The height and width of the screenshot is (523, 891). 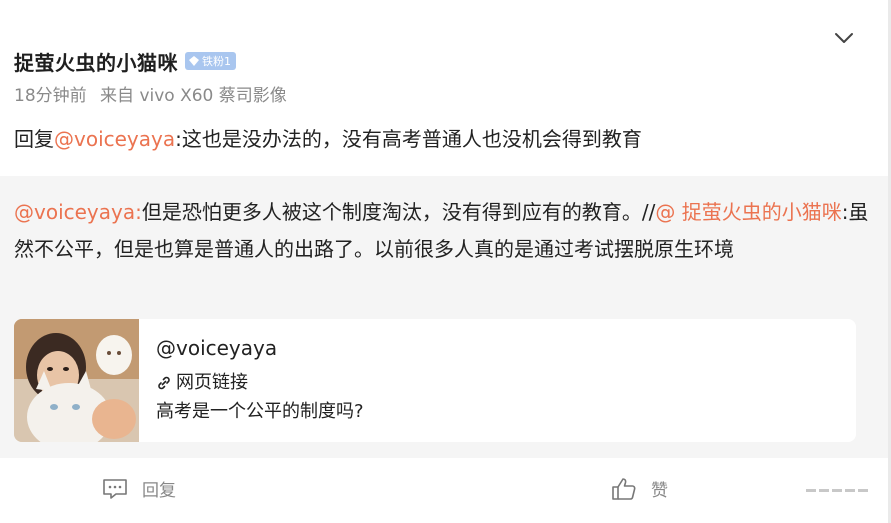 What do you see at coordinates (398, 212) in the screenshot?
I see `quote-body-1: 但是恐怕更多人被这个制度淘汰，没有得到应有的教育。//` at bounding box center [398, 212].